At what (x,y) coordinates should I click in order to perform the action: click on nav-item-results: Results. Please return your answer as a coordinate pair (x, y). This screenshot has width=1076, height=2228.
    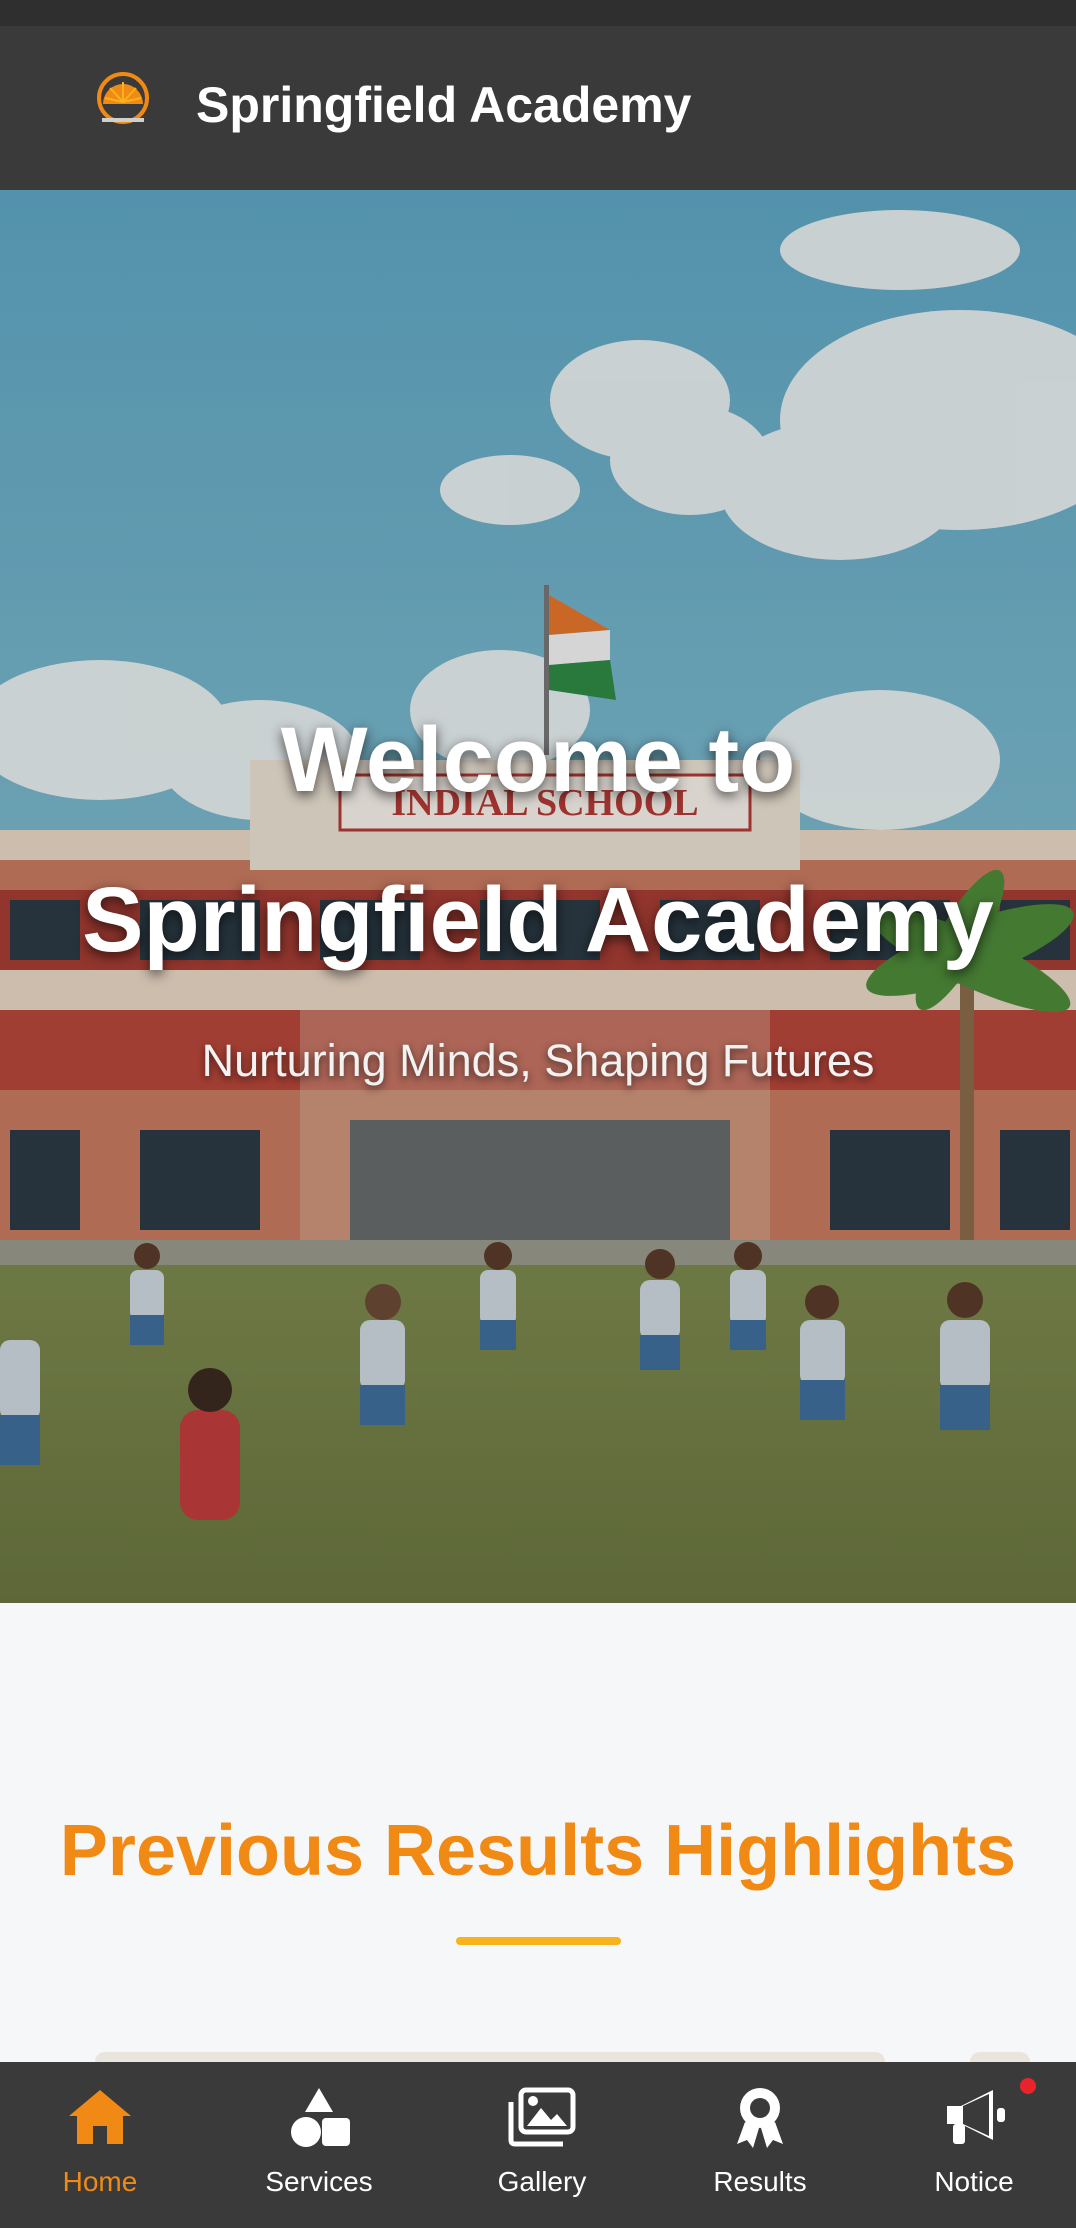
    Looking at the image, I should click on (760, 2145).